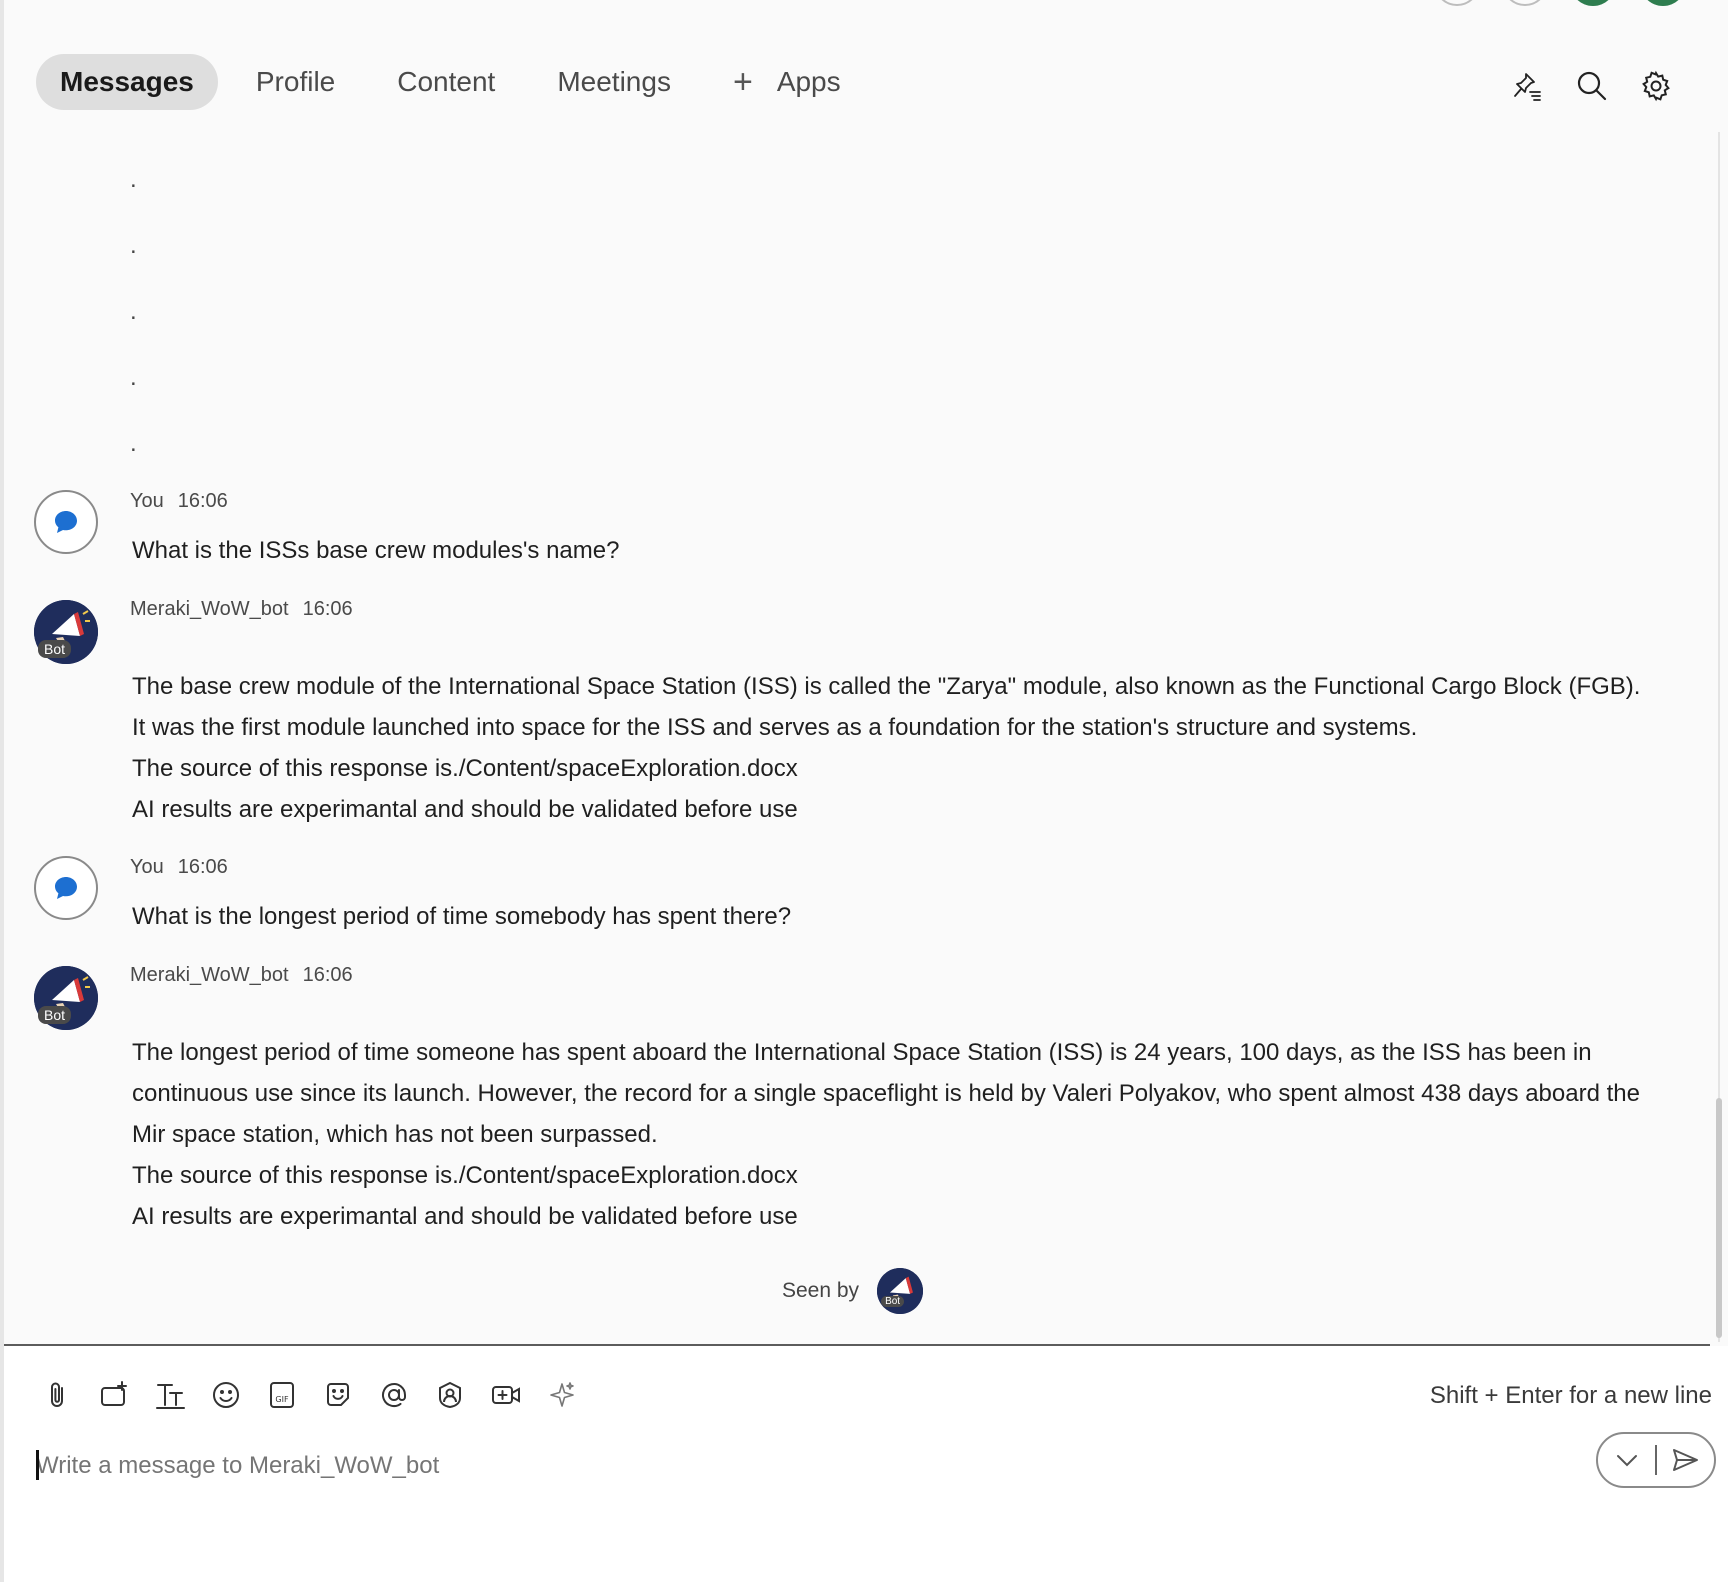  Describe the element at coordinates (1656, 1460) in the screenshot. I see `send-group` at that location.